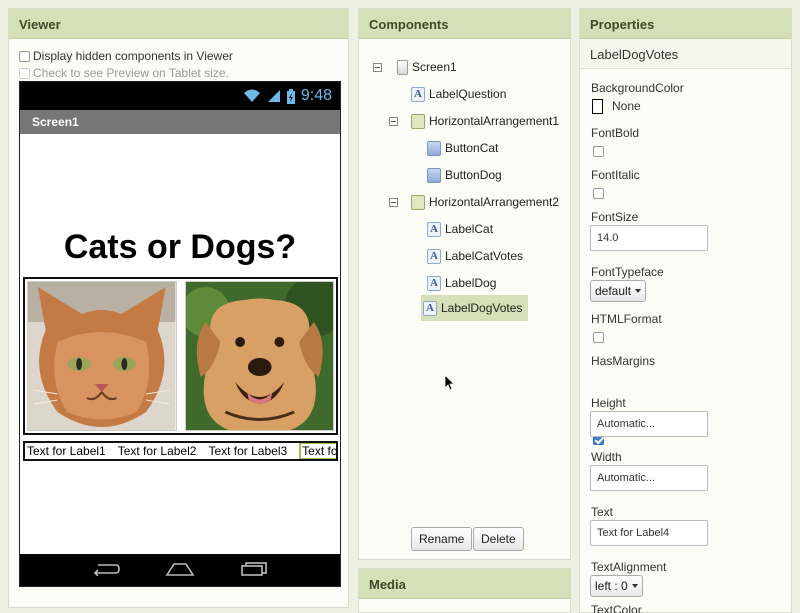 The width and height of the screenshot is (800, 613). Describe the element at coordinates (598, 337) in the screenshot. I see `html-format-checkbox` at that location.